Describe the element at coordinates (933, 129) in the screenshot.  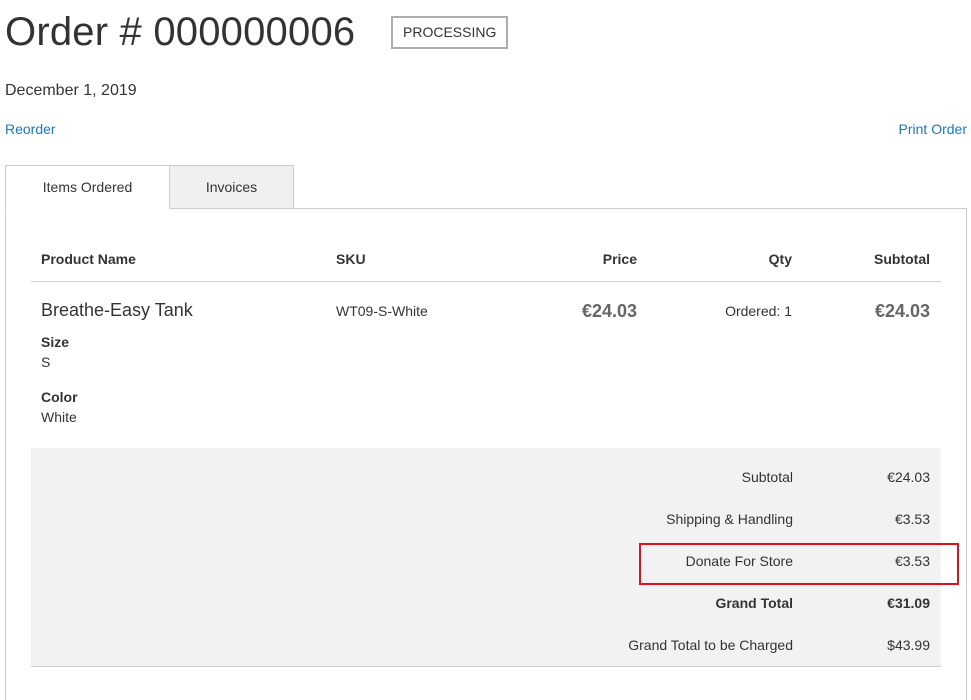
I see `print-order-link: Print Order` at that location.